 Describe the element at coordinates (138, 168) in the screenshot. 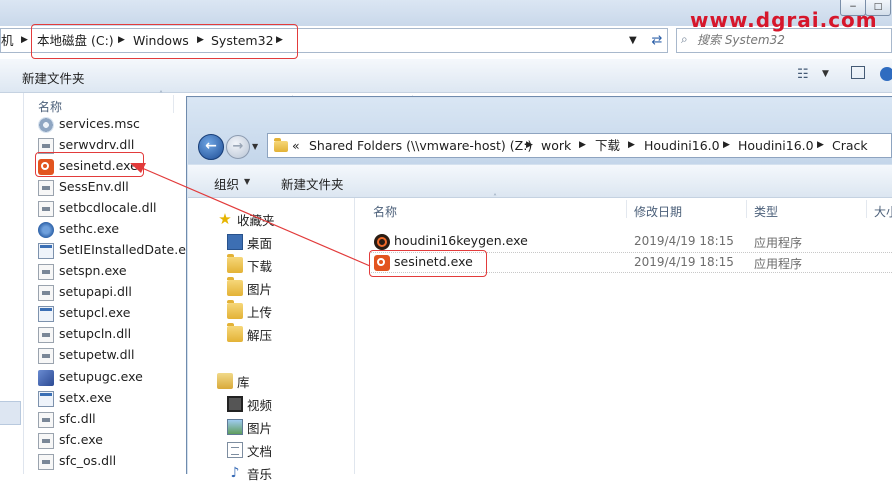

I see `annotation-arrow-head` at that location.